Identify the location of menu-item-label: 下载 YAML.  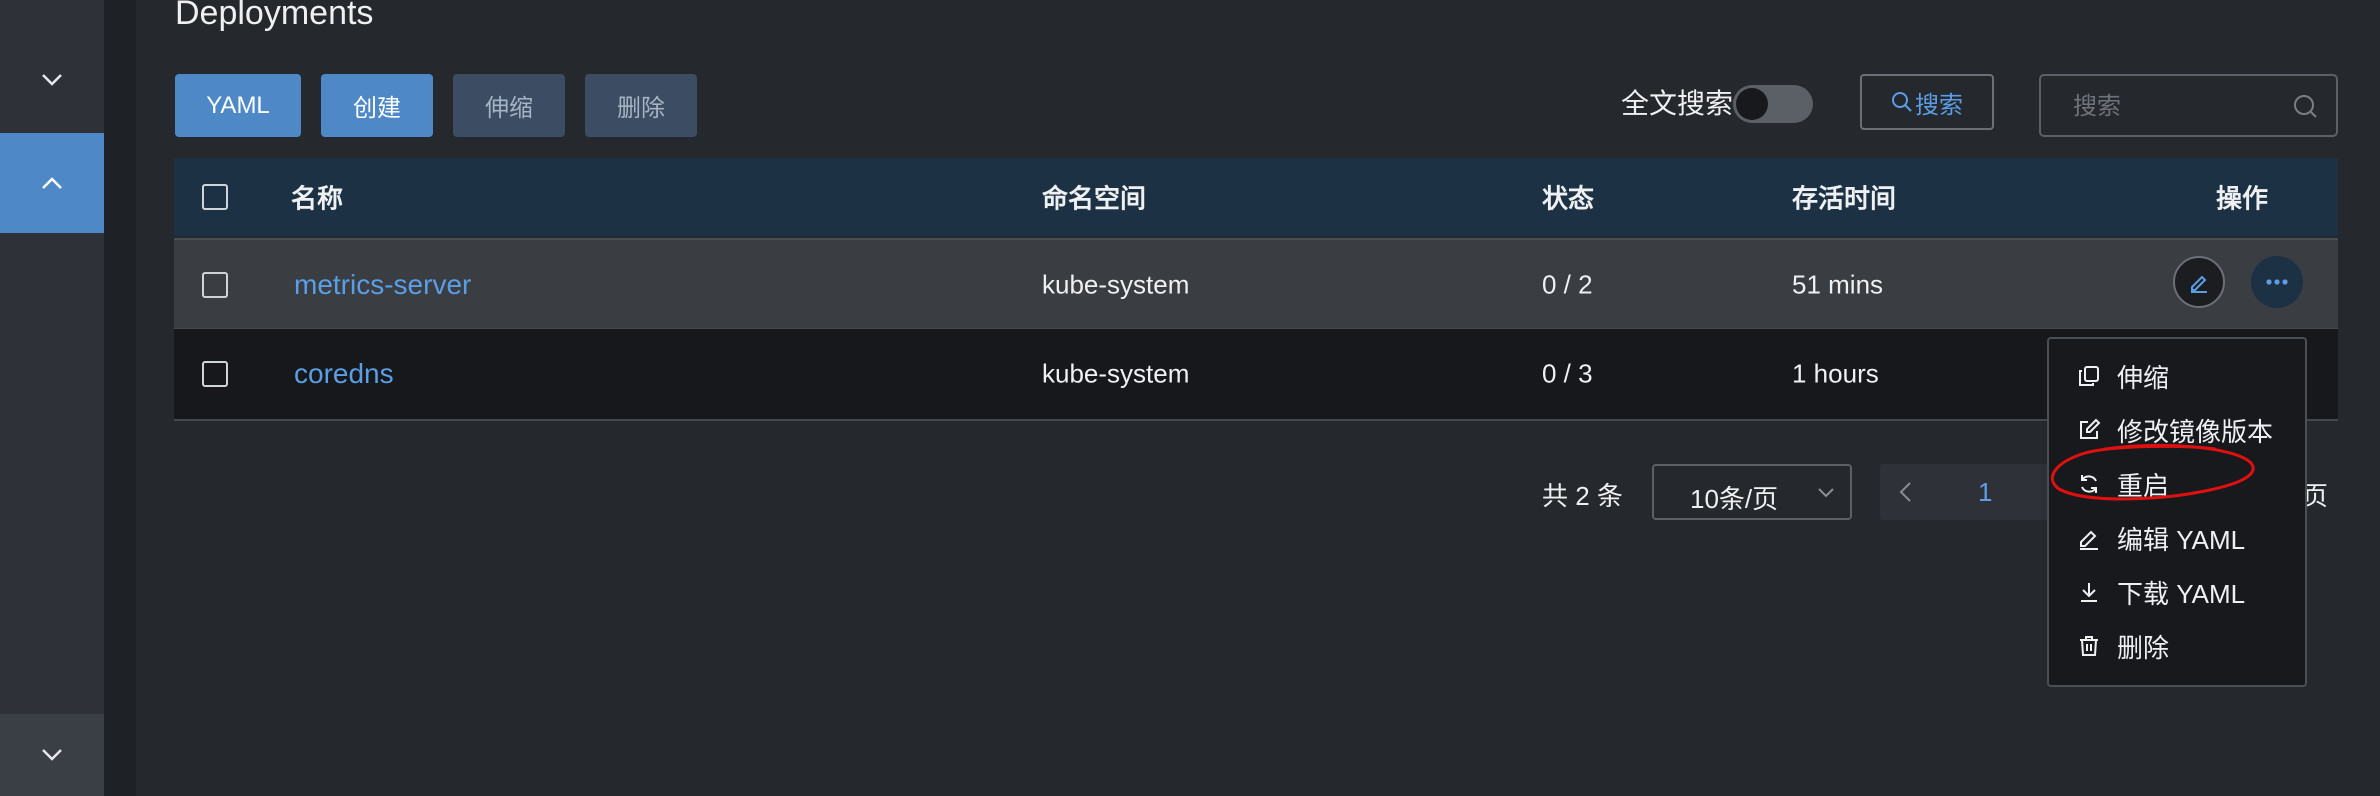
(2181, 593).